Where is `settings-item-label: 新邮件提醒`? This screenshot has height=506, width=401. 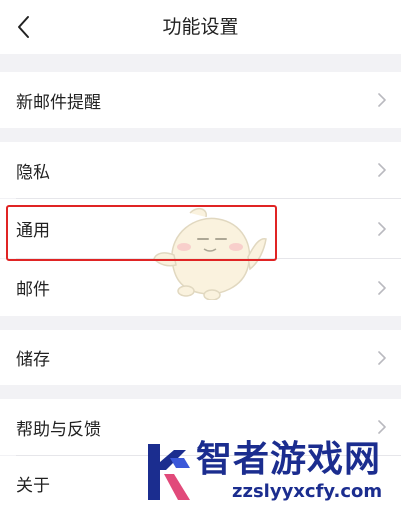
settings-item-label: 新邮件提醒 is located at coordinates (58, 102).